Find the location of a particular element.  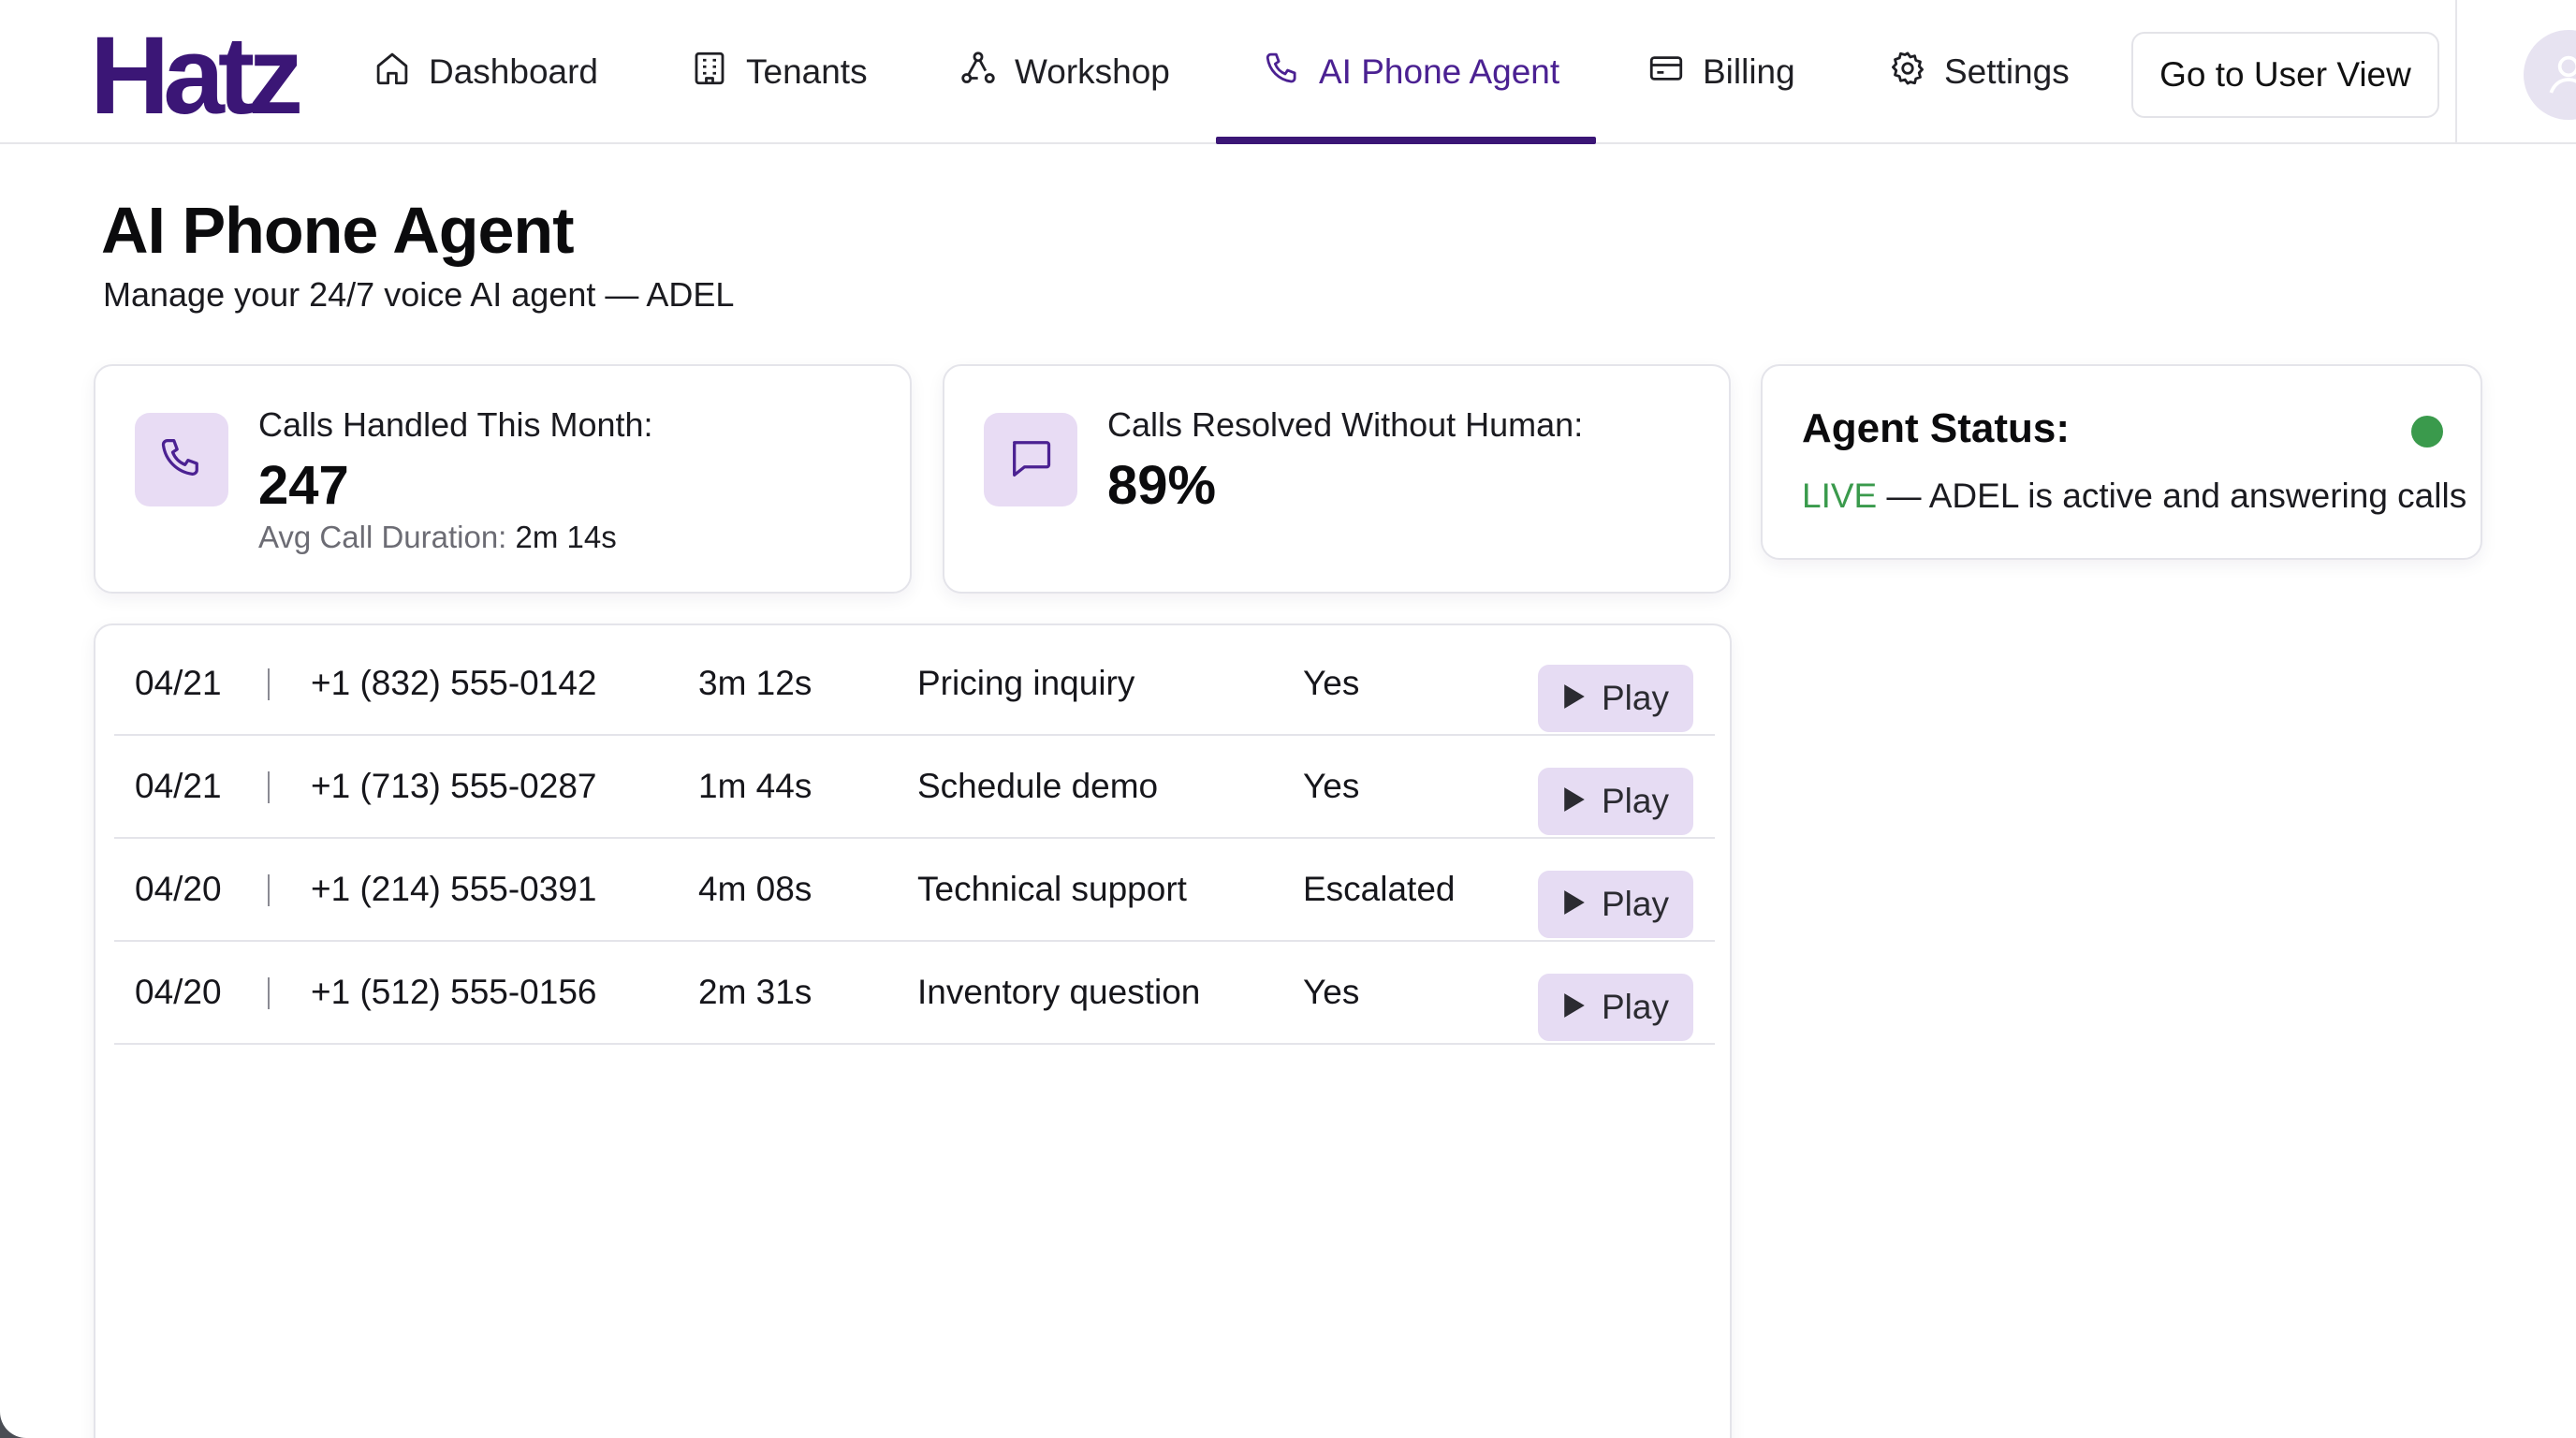

active-tab-indicator is located at coordinates (1406, 140).